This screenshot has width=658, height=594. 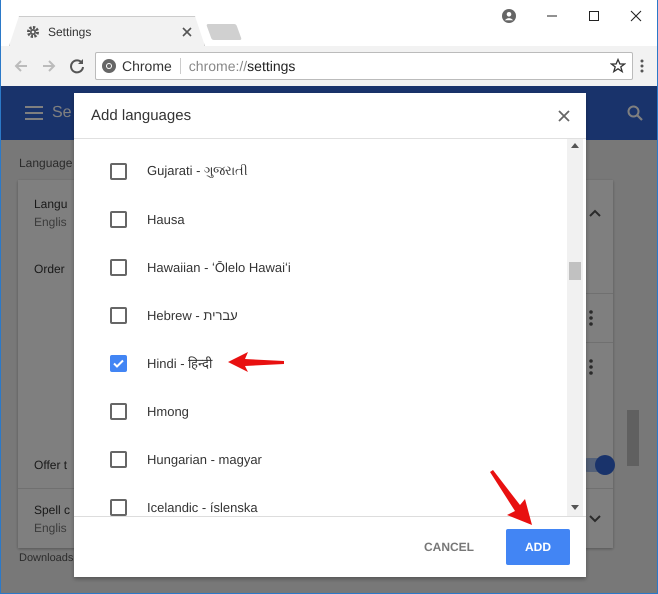 I want to click on cancel-button: CANCEL, so click(x=449, y=547).